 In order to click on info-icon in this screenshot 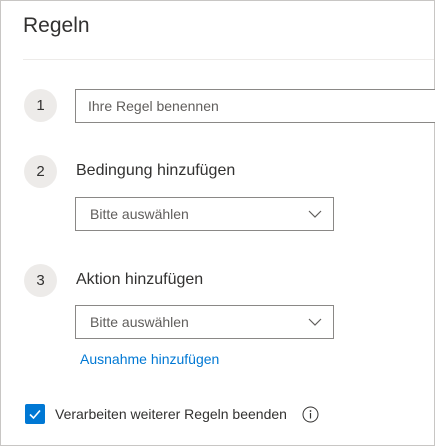, I will do `click(310, 414)`.